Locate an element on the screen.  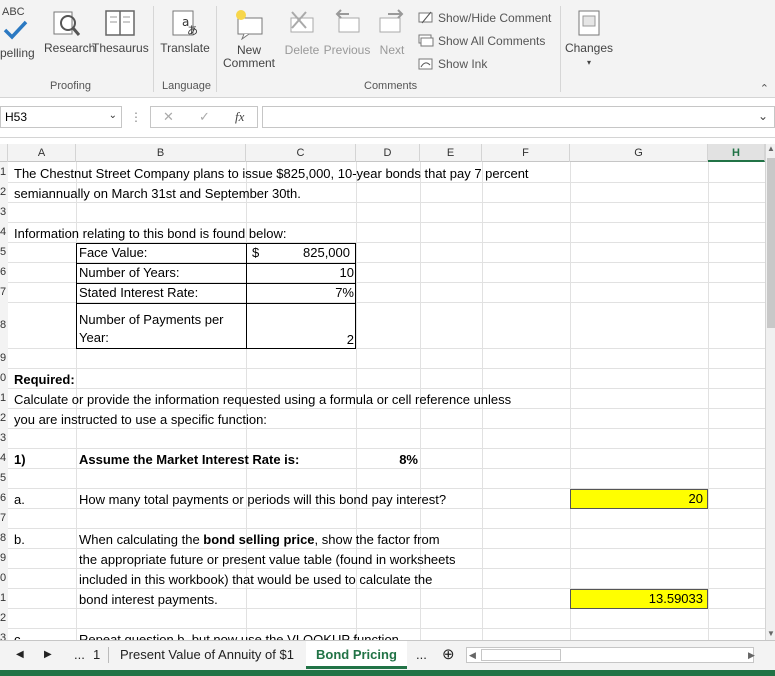
changes-button: Changes ▾ is located at coordinates (589, 38).